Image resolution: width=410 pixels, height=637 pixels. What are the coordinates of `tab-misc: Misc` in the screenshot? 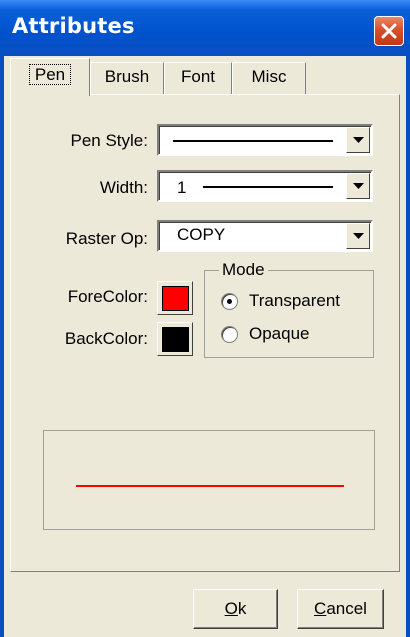 It's located at (269, 78).